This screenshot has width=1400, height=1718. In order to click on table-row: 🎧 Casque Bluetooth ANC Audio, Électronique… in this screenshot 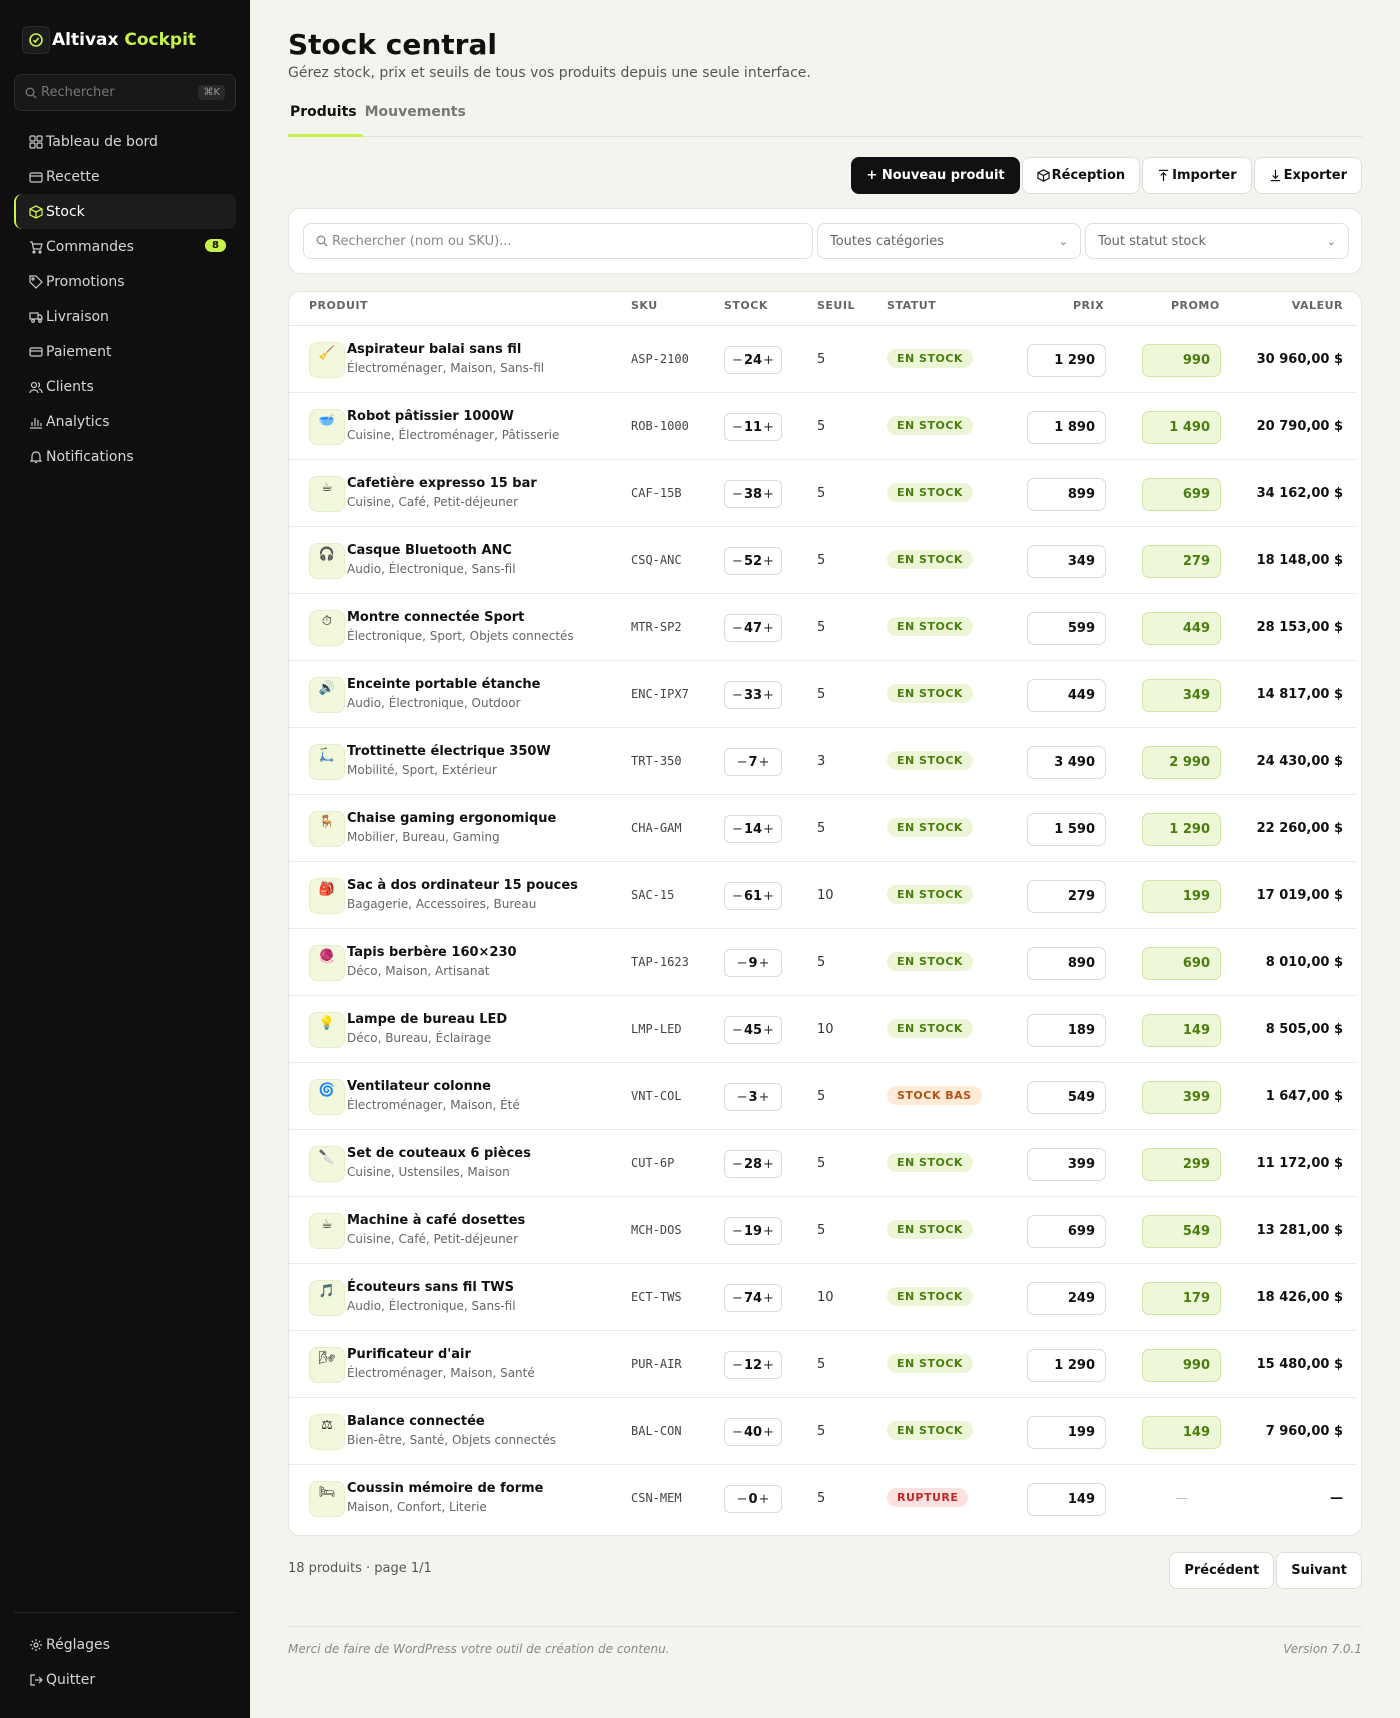, I will do `click(823, 560)`.